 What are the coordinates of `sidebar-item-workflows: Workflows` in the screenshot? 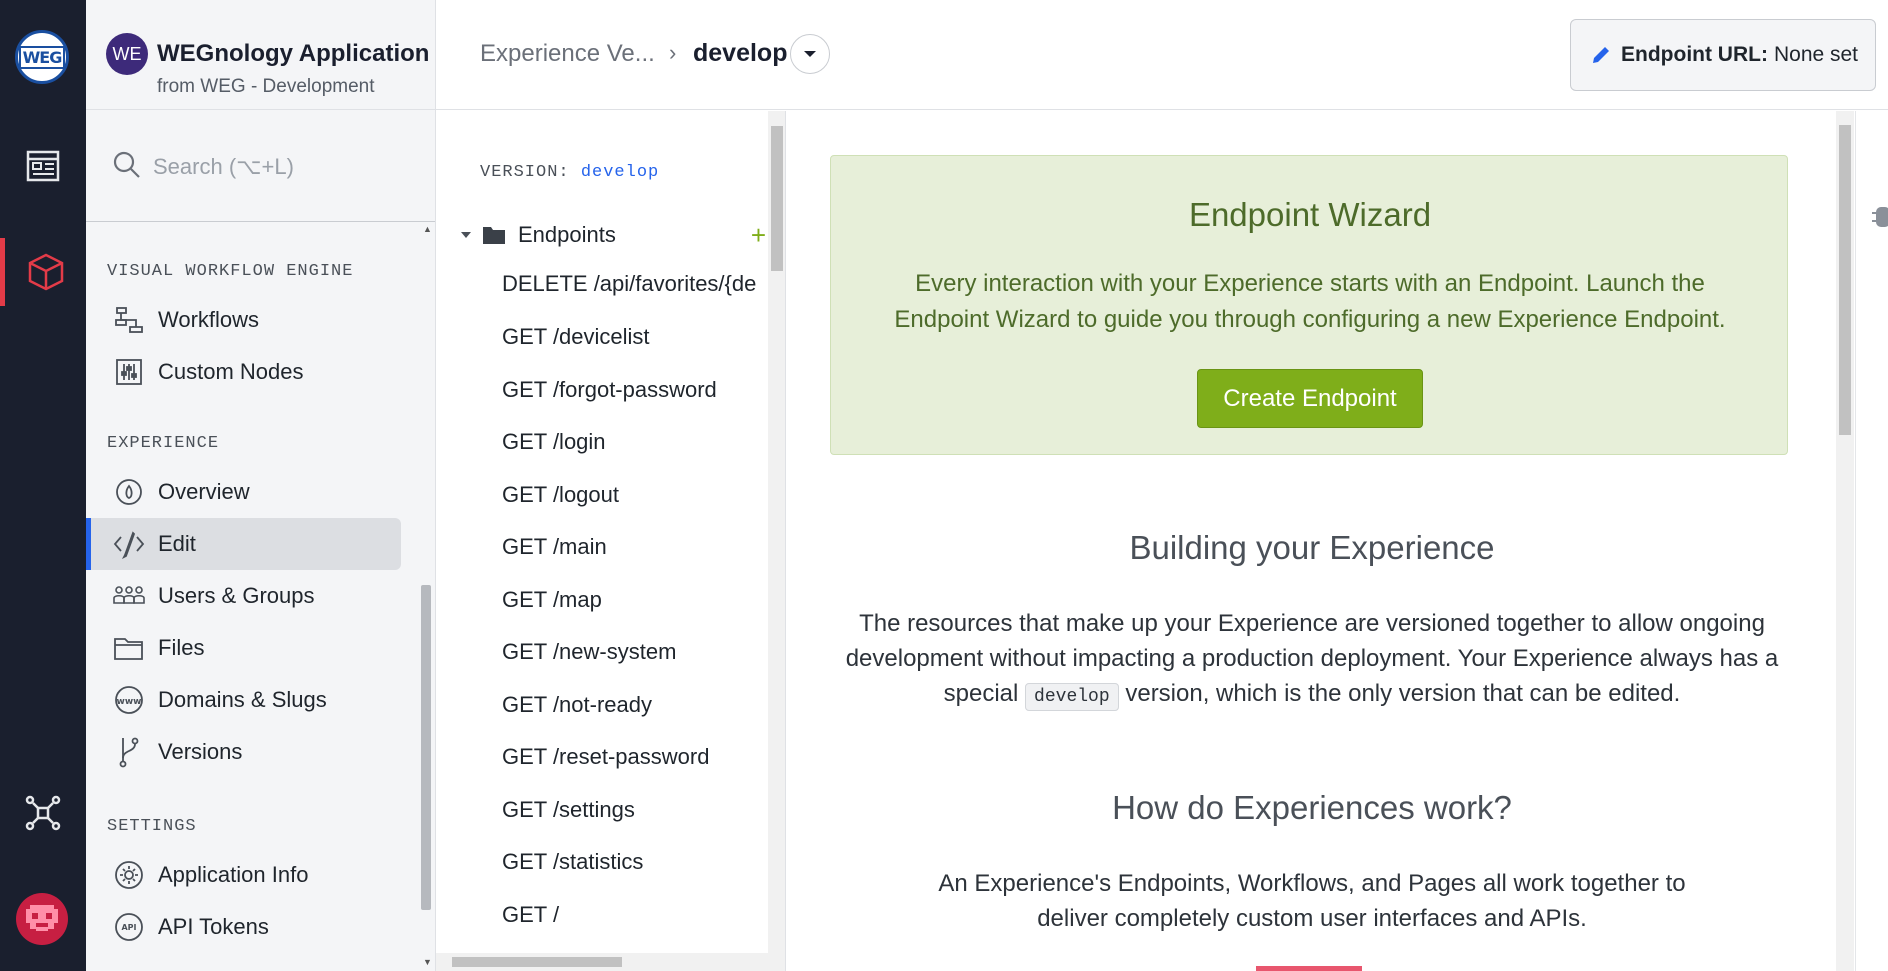 It's located at (243, 320).